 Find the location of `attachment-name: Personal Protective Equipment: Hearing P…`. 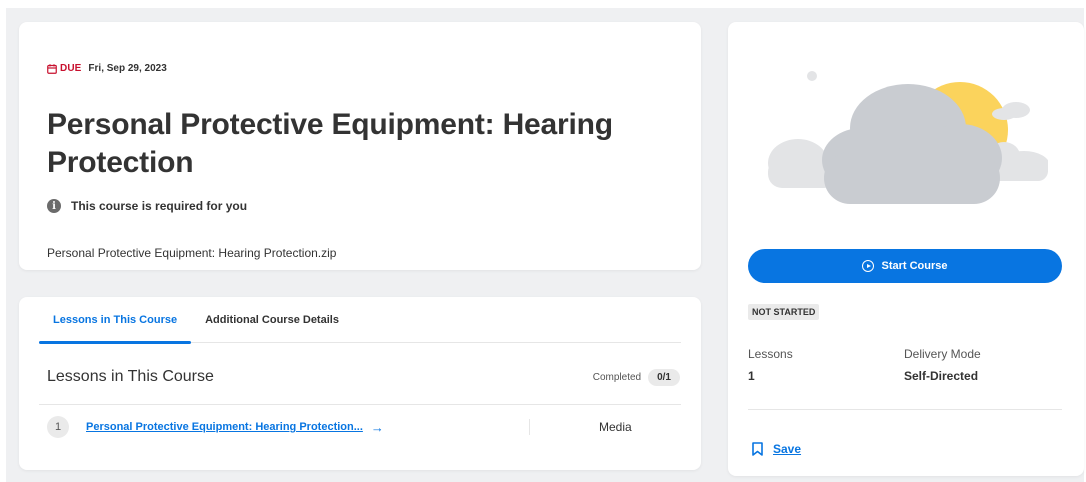

attachment-name: Personal Protective Equipment: Hearing P… is located at coordinates (192, 253).